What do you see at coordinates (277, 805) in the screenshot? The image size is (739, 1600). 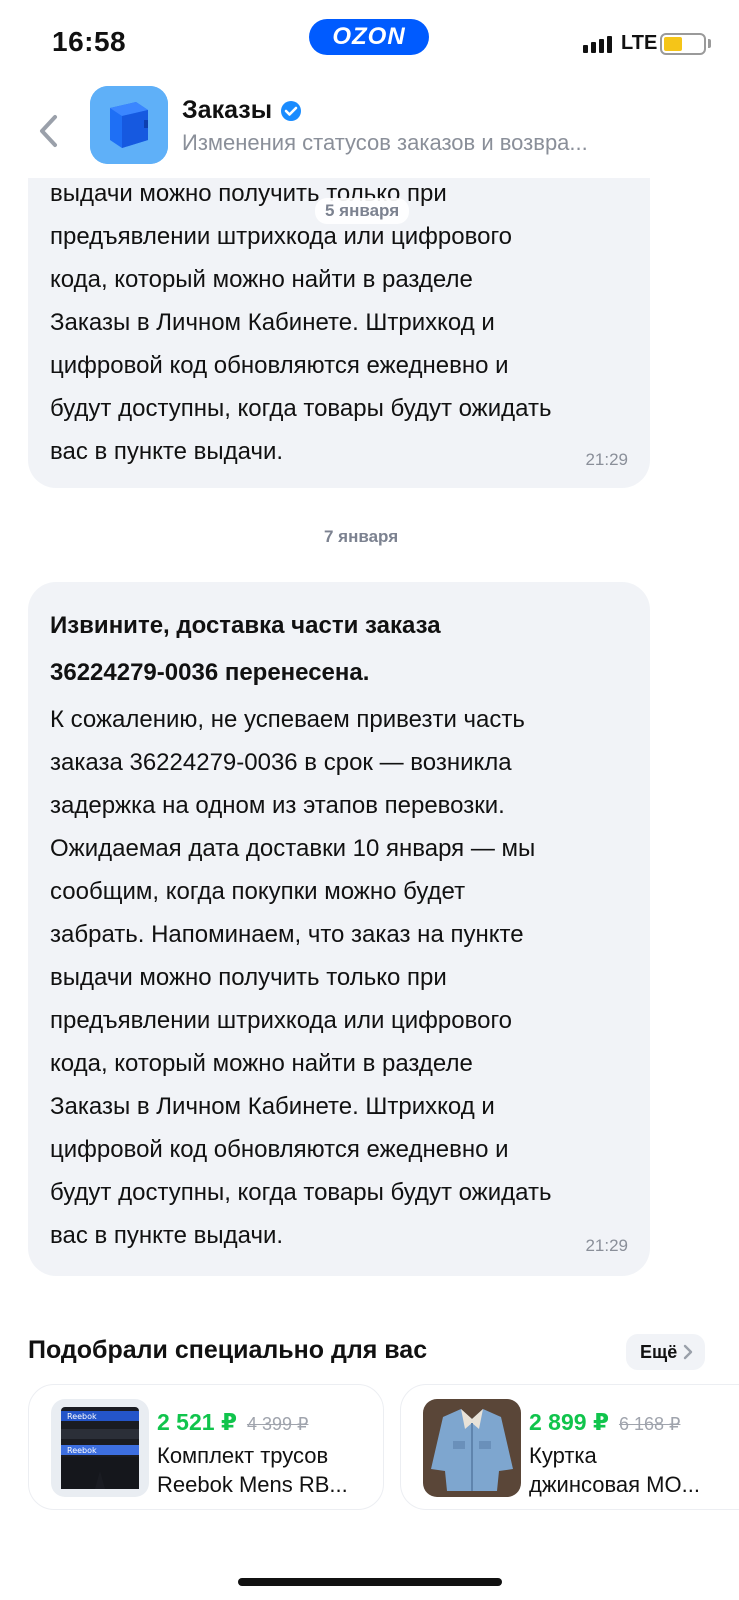 I see `message-line: задержка на одном из этапов перевозки.` at bounding box center [277, 805].